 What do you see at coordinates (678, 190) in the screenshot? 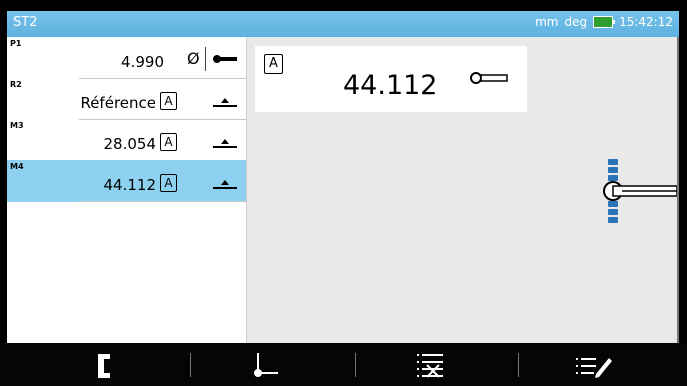
I see `scrollbar` at bounding box center [678, 190].